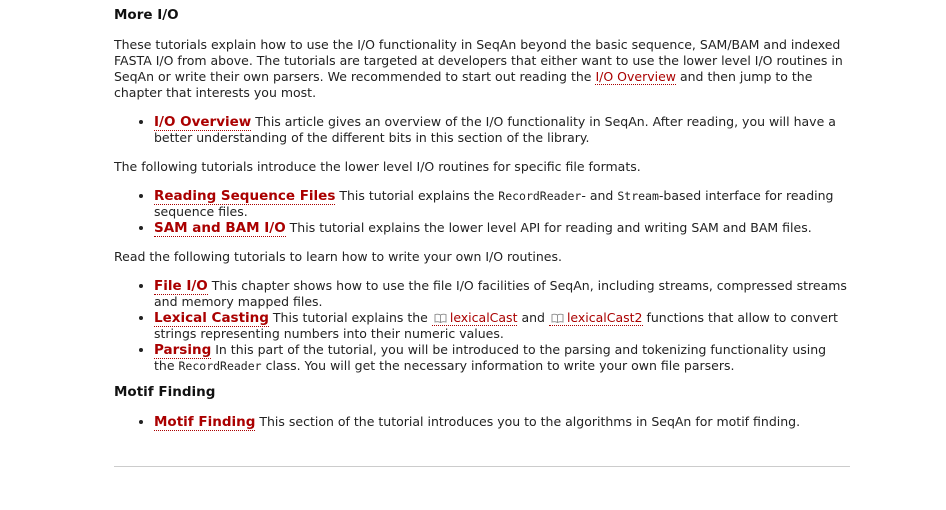  What do you see at coordinates (595, 318) in the screenshot?
I see `lexicalcast2-api-link: lexicalCast2` at bounding box center [595, 318].